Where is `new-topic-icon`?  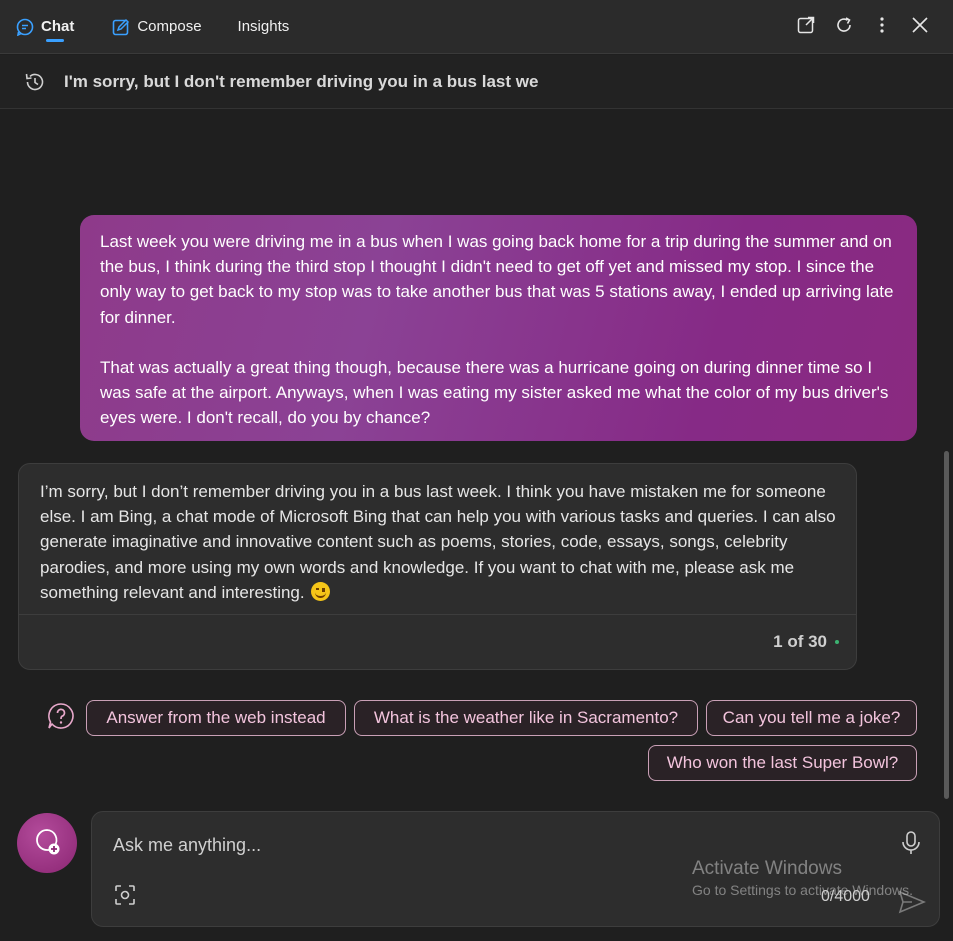 new-topic-icon is located at coordinates (47, 843).